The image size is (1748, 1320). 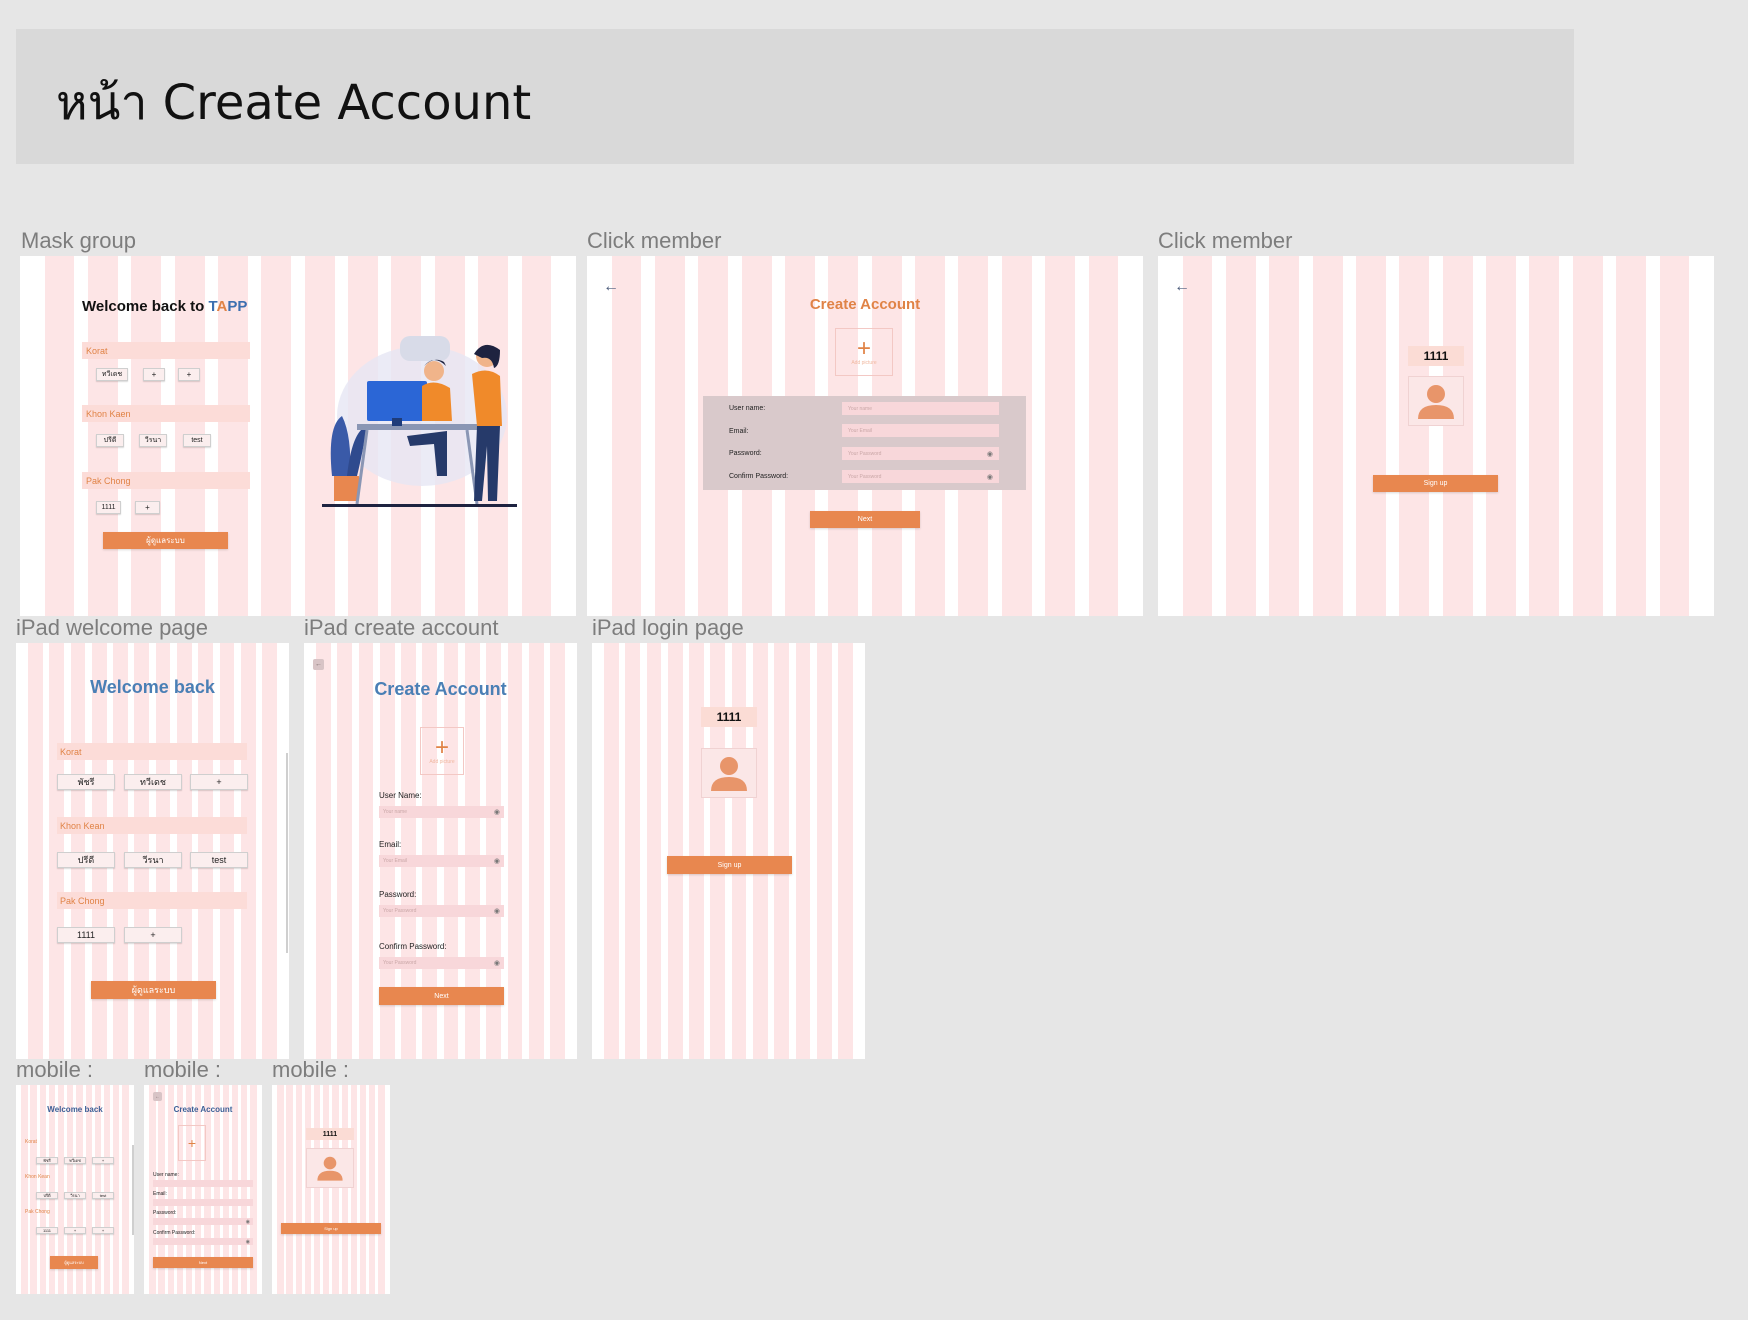 What do you see at coordinates (192, 1143) in the screenshot?
I see `add-picture-button: +` at bounding box center [192, 1143].